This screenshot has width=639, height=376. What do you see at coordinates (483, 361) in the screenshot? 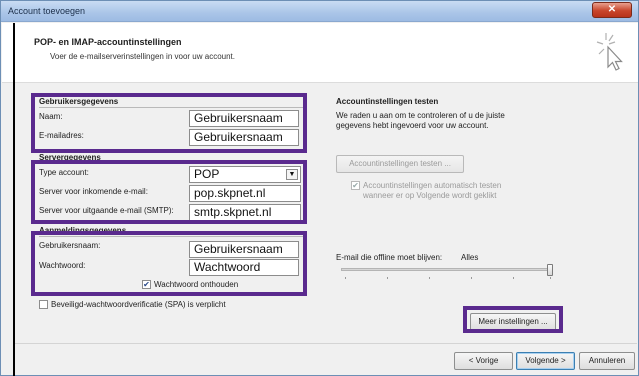
I see `back-button: < Vorige` at bounding box center [483, 361].